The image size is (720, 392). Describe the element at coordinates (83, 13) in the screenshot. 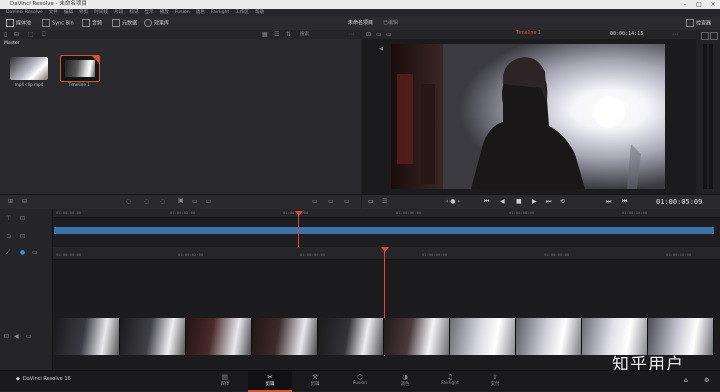

I see `menu-item: 修剪` at that location.